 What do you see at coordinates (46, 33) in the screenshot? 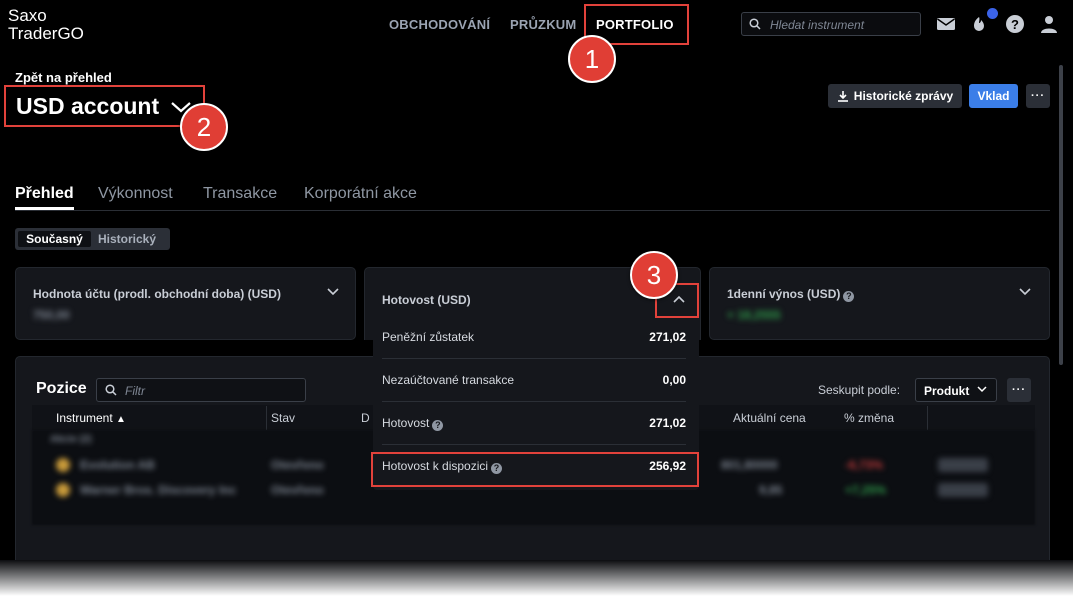
I see `logo-line-2: TraderGO` at bounding box center [46, 33].